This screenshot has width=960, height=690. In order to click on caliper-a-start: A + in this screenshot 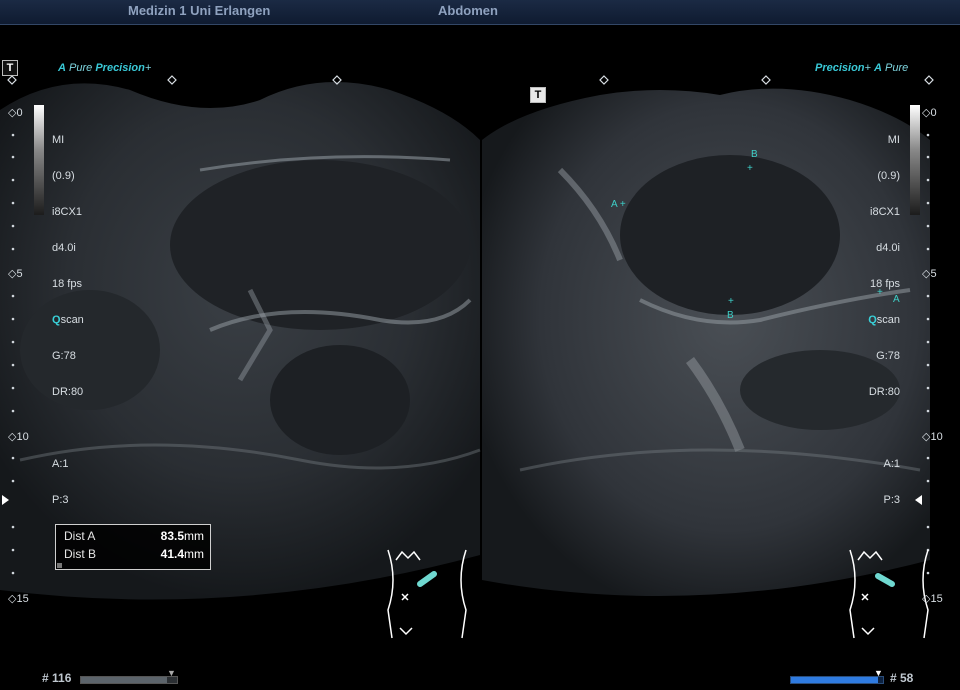, I will do `click(618, 204)`.